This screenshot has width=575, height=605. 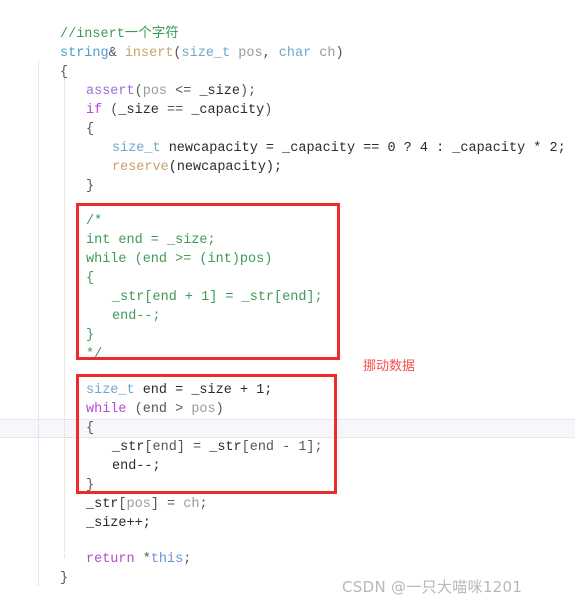 I want to click on code-token: //insert一个字符, so click(x=119, y=34).